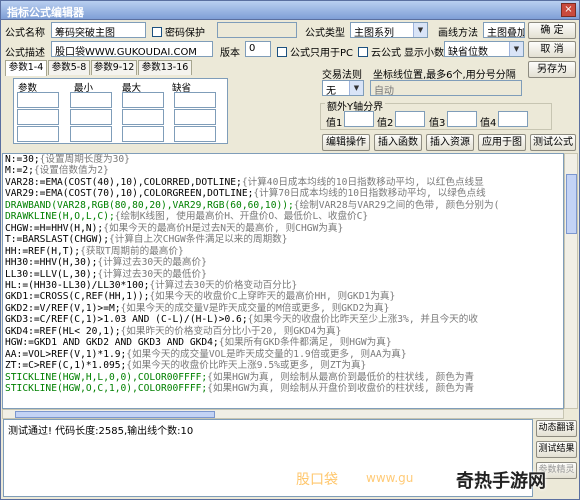 Image resolution: width=580 pixels, height=500 pixels. I want to click on formula-name-label: 公式名称, so click(25, 33).